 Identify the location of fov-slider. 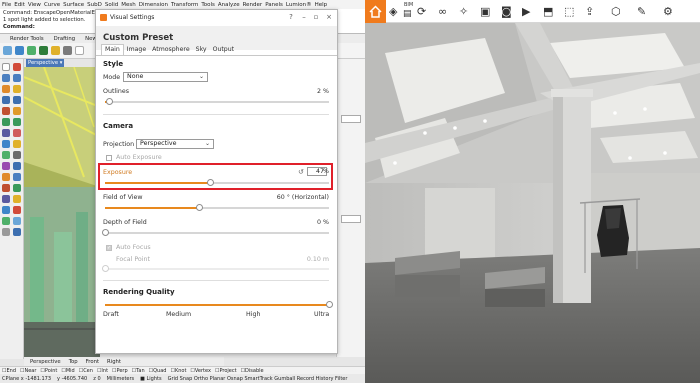
(217, 207).